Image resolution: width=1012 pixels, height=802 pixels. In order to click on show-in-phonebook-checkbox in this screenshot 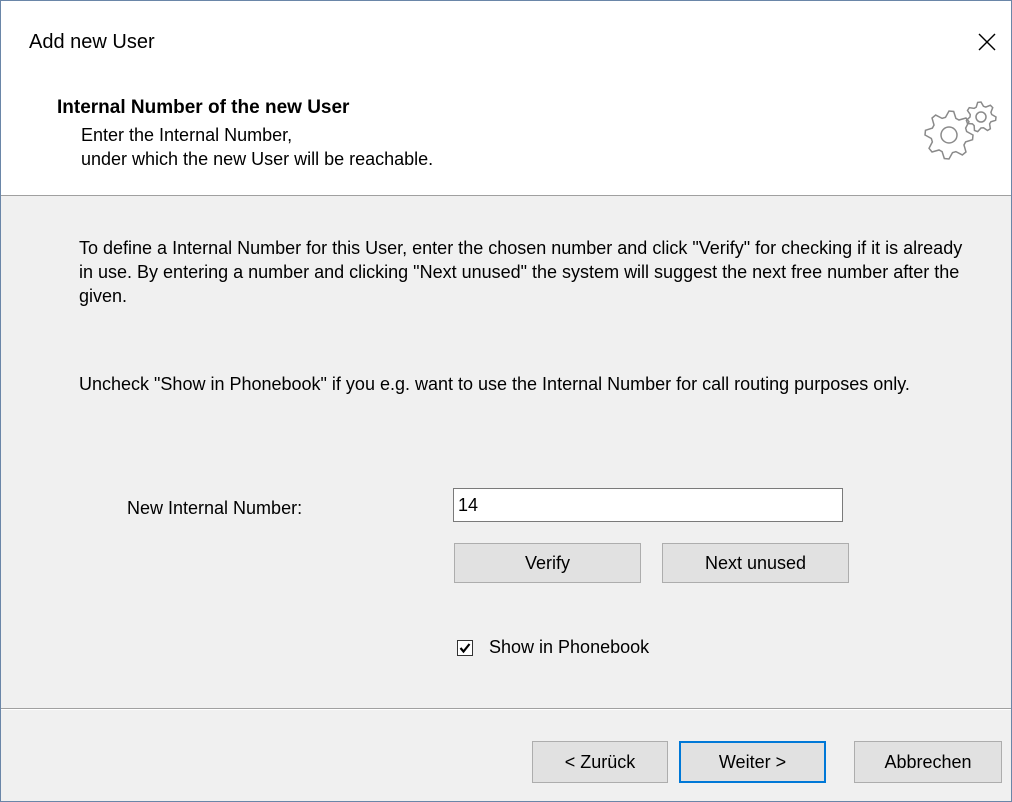, I will do `click(465, 647)`.